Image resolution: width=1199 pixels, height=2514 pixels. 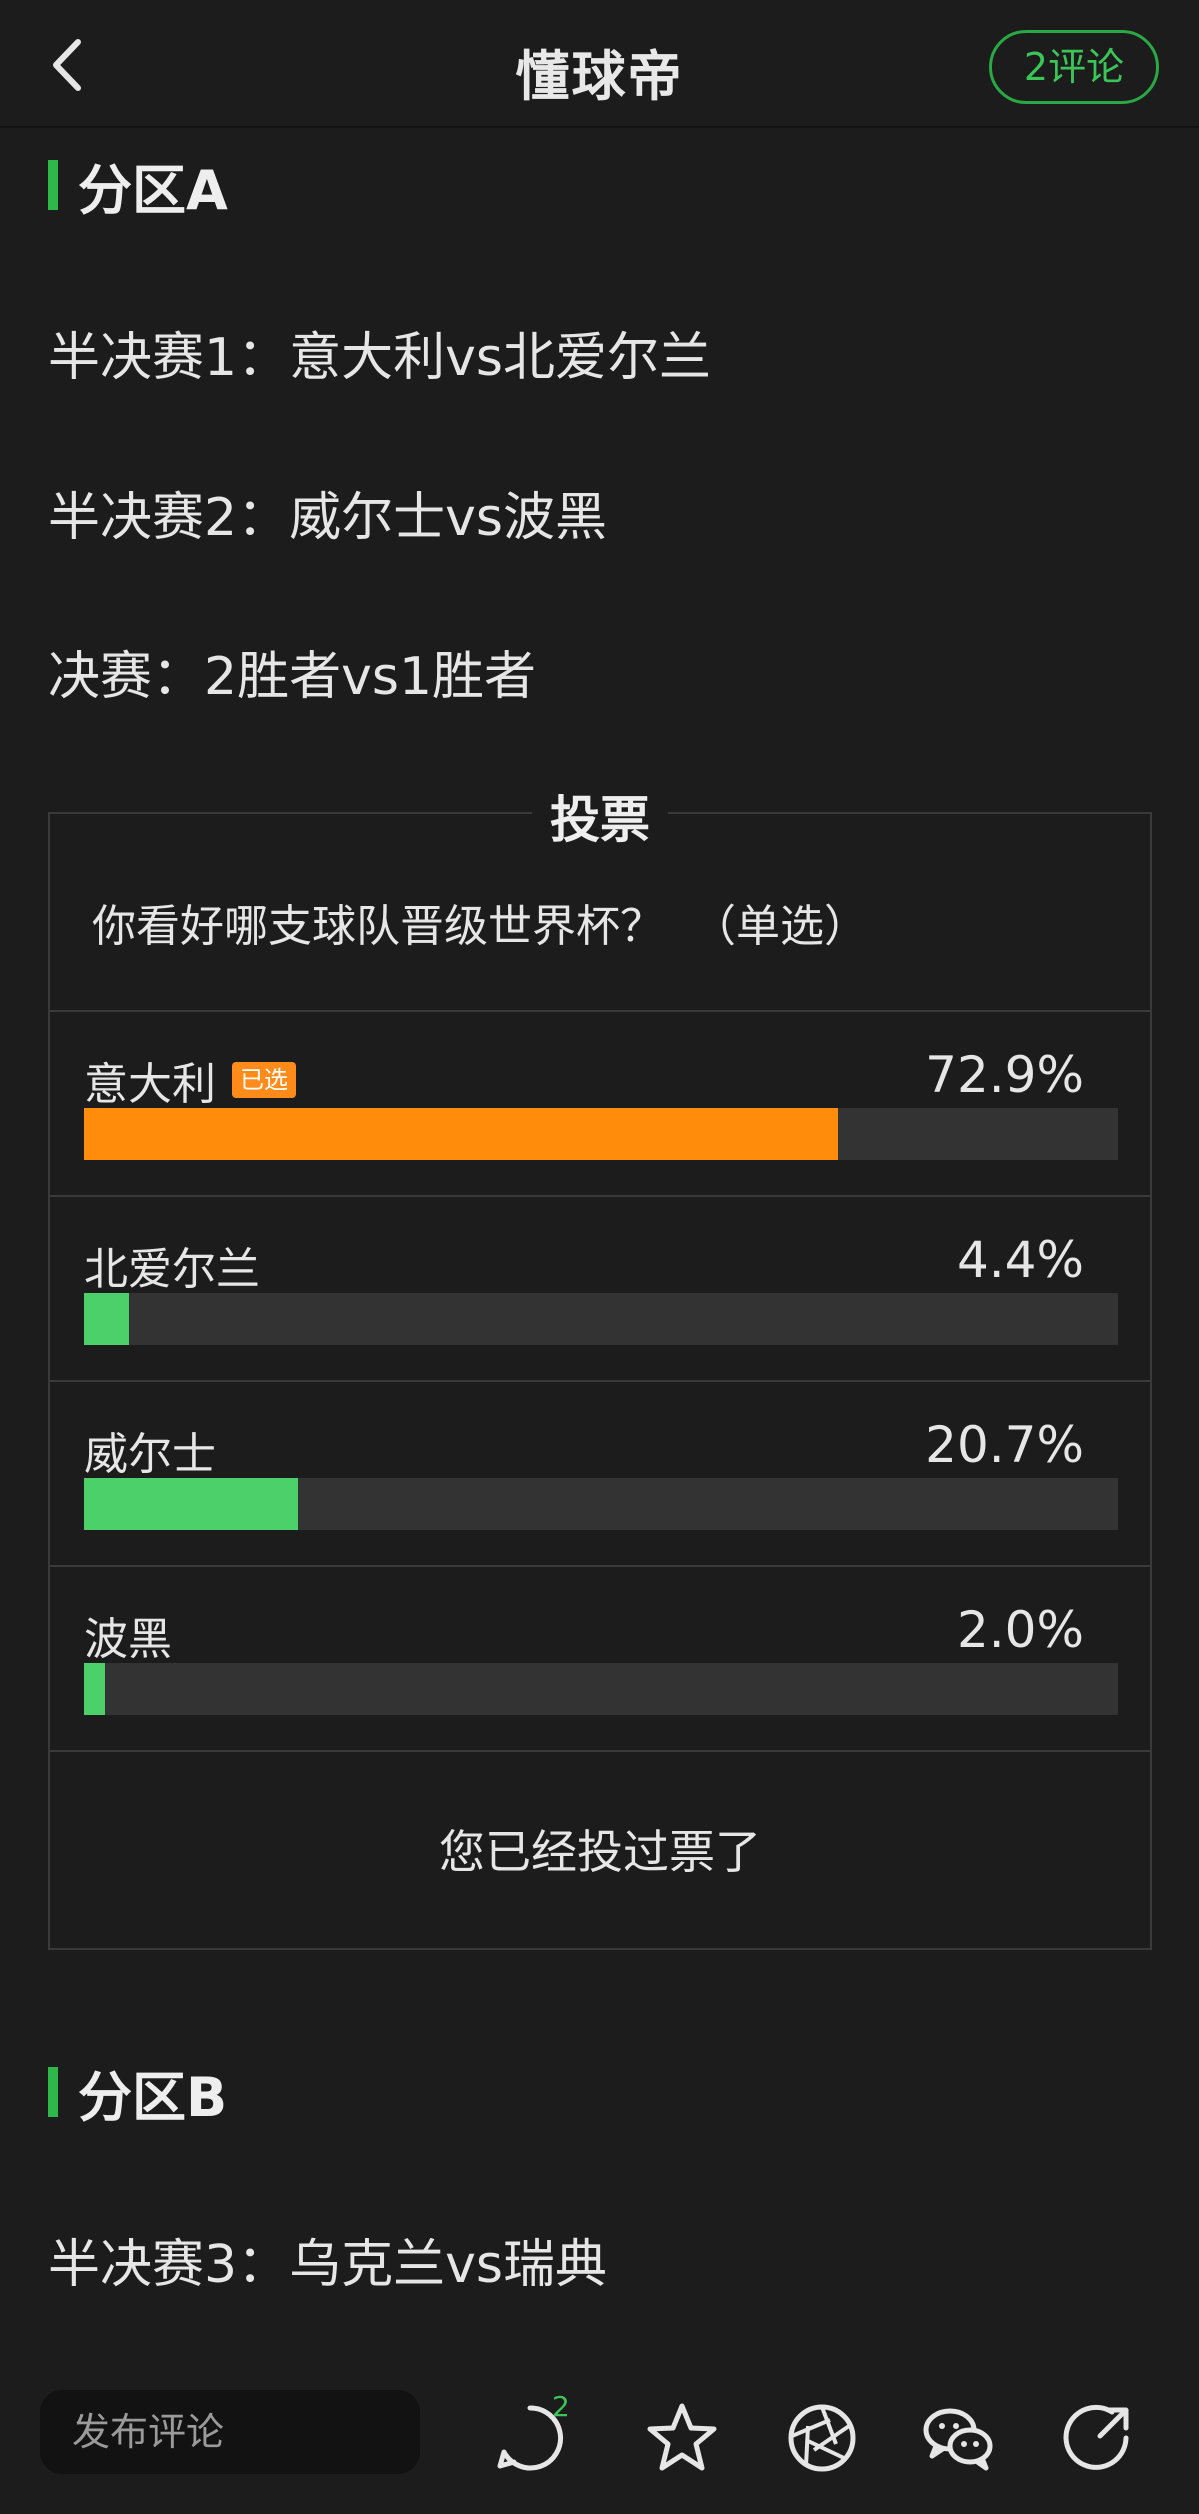 What do you see at coordinates (327, 518) in the screenshot?
I see `match-line: 半决赛2：威尔士vs波黑` at bounding box center [327, 518].